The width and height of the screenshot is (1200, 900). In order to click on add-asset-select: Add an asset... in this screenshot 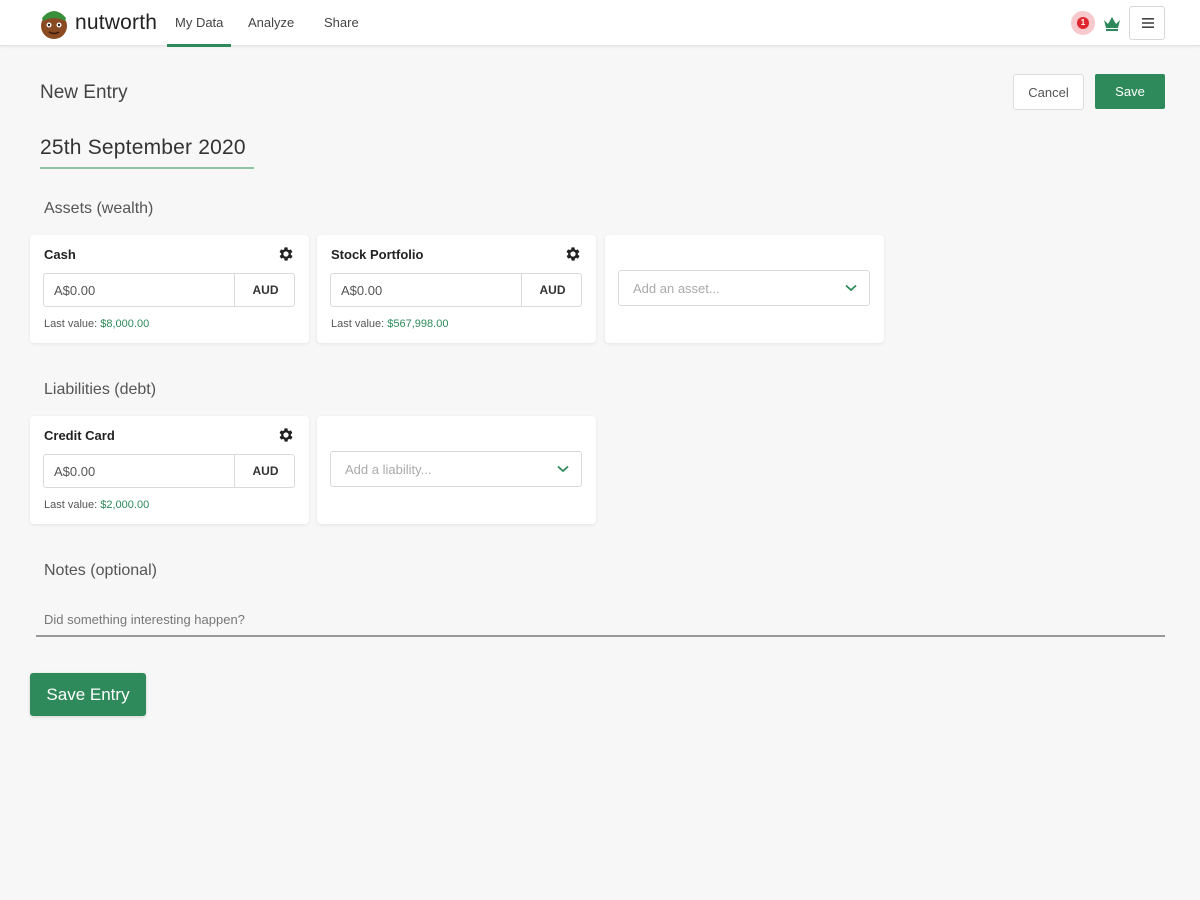, I will do `click(744, 288)`.